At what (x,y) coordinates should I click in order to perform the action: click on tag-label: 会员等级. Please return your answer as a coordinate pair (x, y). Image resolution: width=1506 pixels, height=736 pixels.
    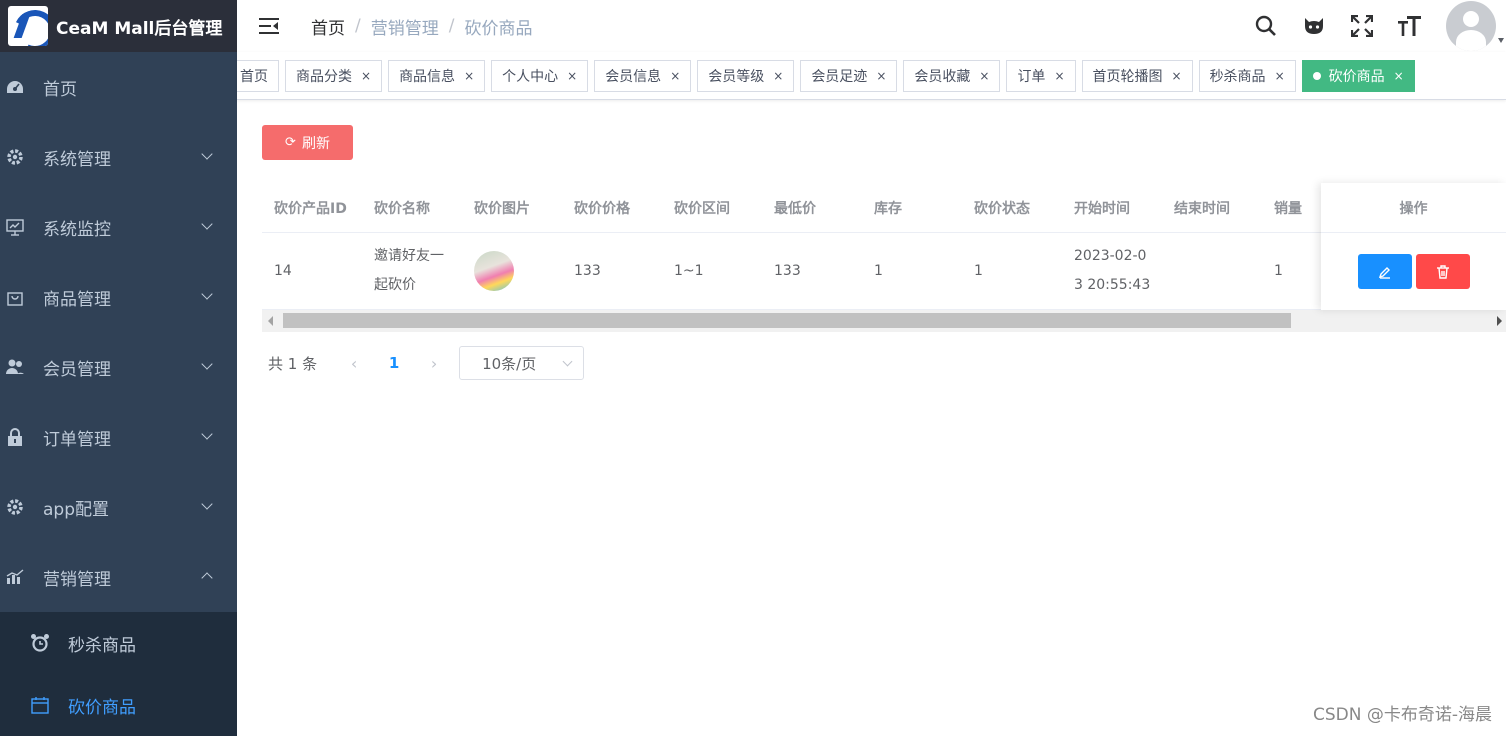
    Looking at the image, I should click on (736, 76).